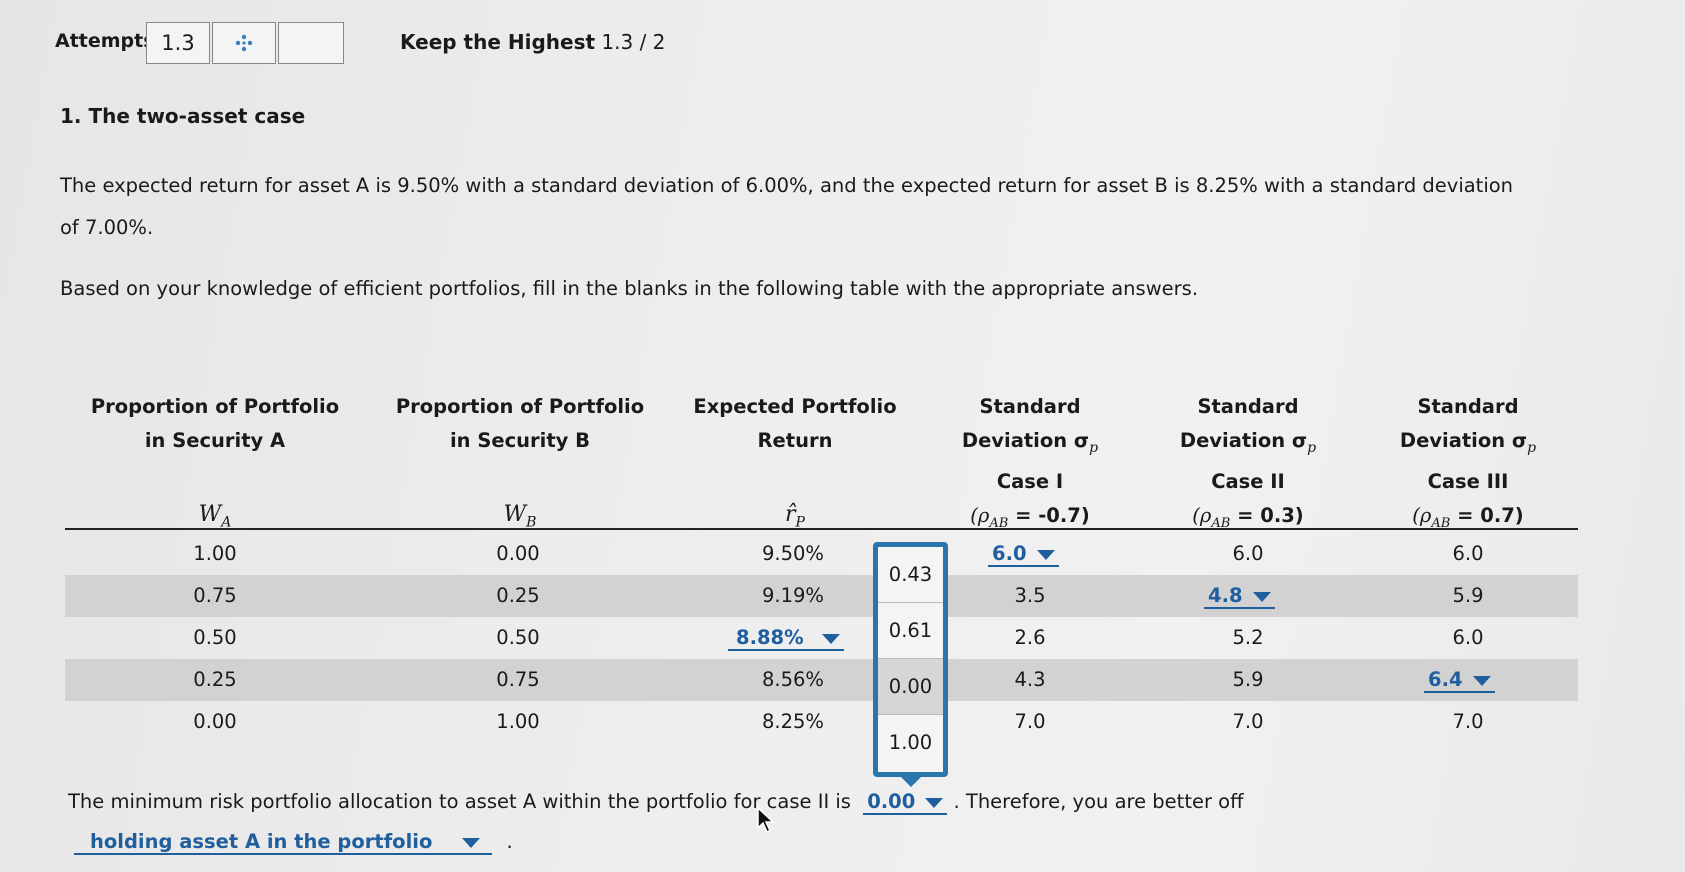 The image size is (1685, 872). I want to click on row2-case2-dropdown: 4.8, so click(1239, 596).